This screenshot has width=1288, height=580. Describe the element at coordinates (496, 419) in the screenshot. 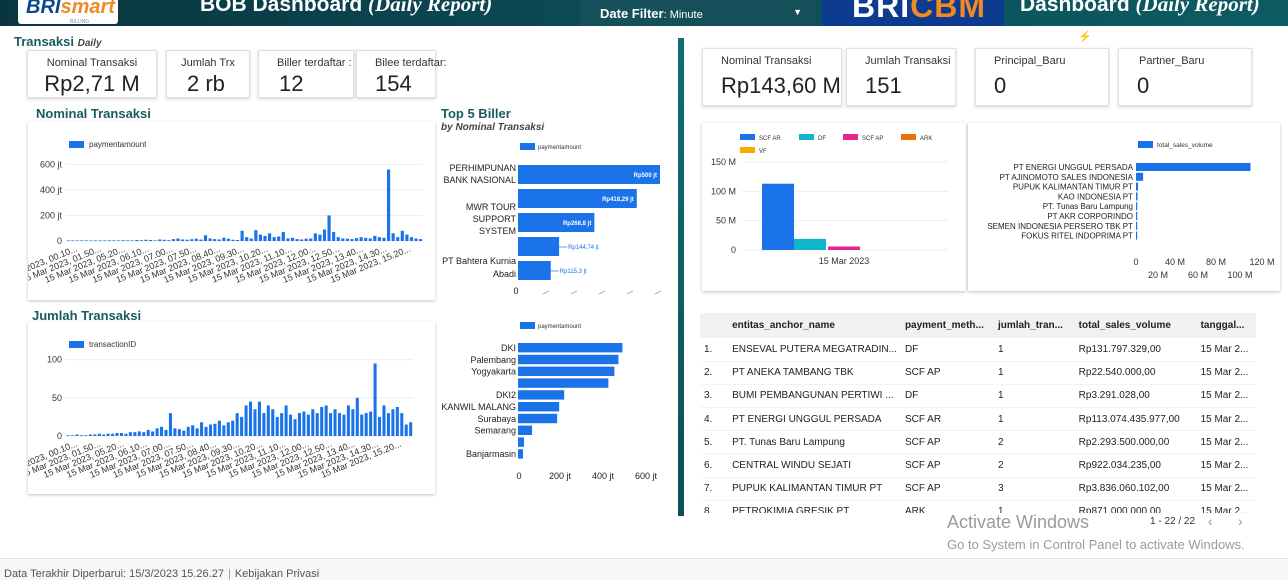

I see `category-label: Surabaya` at that location.